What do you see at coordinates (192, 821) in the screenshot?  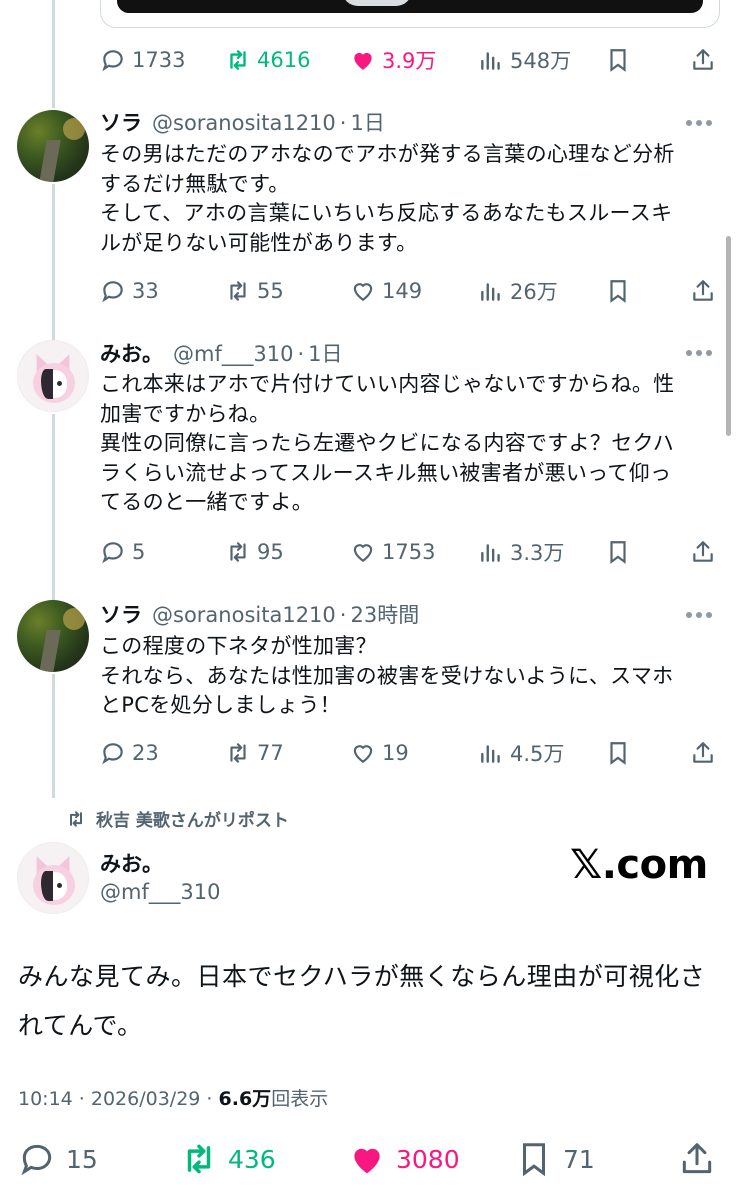 I see `repost-label-text: 秋吉 美歌さんがリポスト` at bounding box center [192, 821].